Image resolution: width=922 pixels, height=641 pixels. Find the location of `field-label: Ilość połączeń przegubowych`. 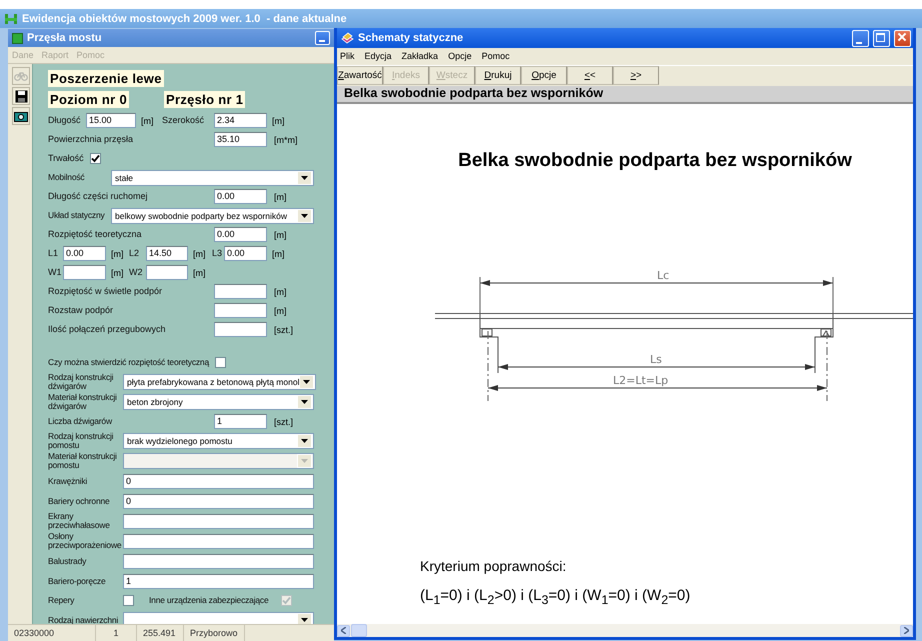

field-label: Ilość połączeń przegubowych is located at coordinates (107, 329).